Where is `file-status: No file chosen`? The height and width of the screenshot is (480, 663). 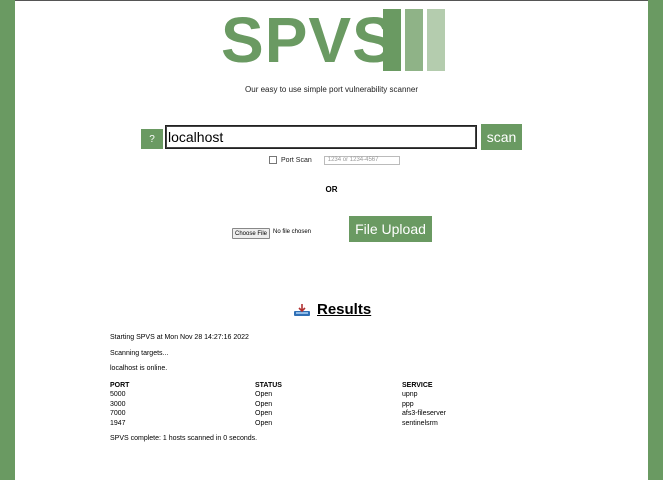
file-status: No file chosen is located at coordinates (292, 232).